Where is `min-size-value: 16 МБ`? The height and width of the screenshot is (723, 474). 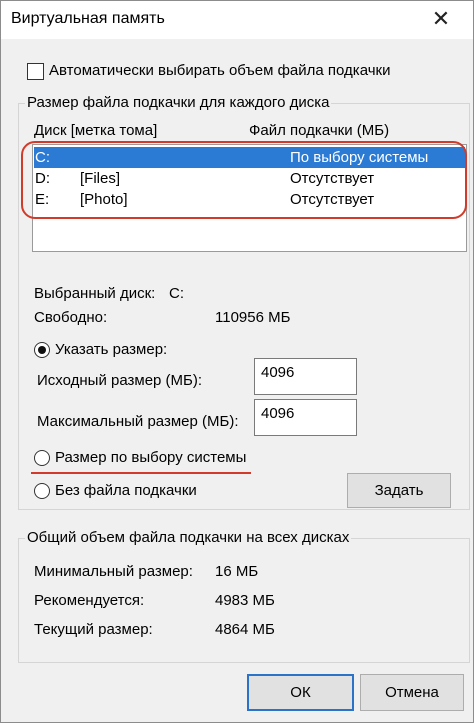 min-size-value: 16 МБ is located at coordinates (237, 571).